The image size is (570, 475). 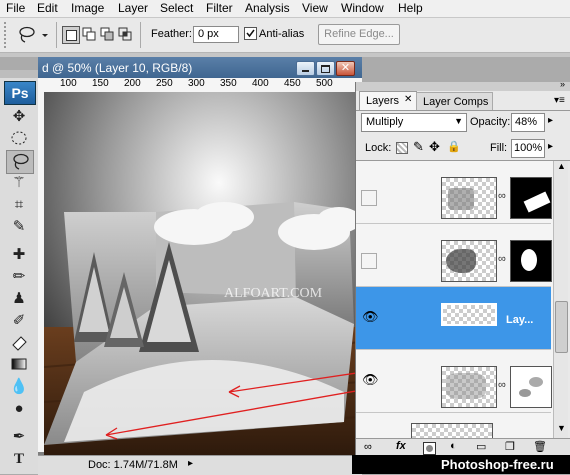 What do you see at coordinates (388, 101) in the screenshot?
I see `tab-layers: Layers ✕` at bounding box center [388, 101].